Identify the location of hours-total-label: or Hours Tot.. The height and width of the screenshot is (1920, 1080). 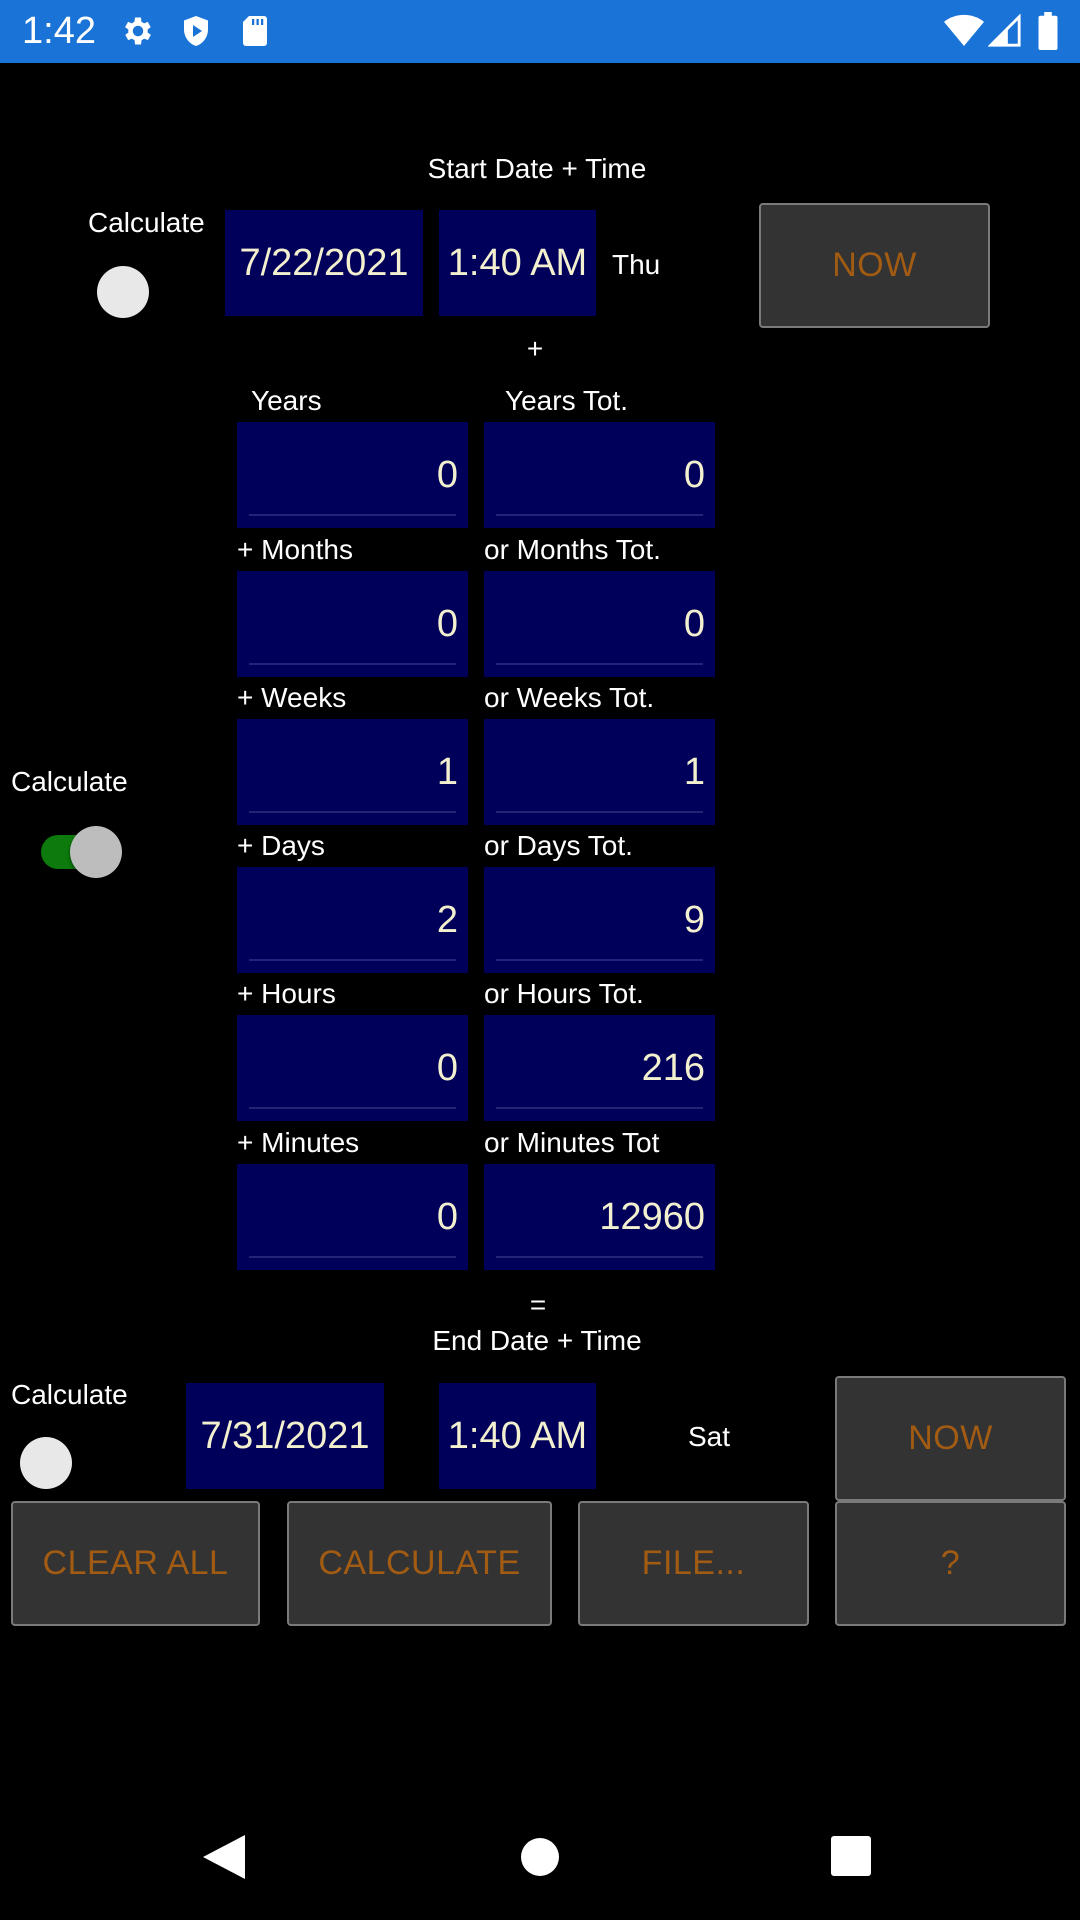
(564, 993).